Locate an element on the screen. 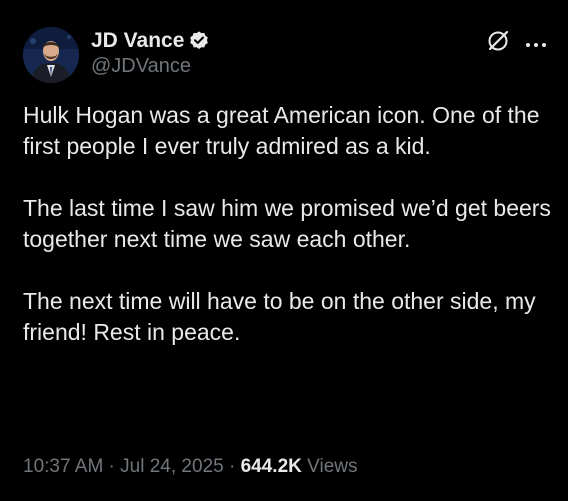 The height and width of the screenshot is (501, 568). views-count: 644.2K is located at coordinates (271, 466).